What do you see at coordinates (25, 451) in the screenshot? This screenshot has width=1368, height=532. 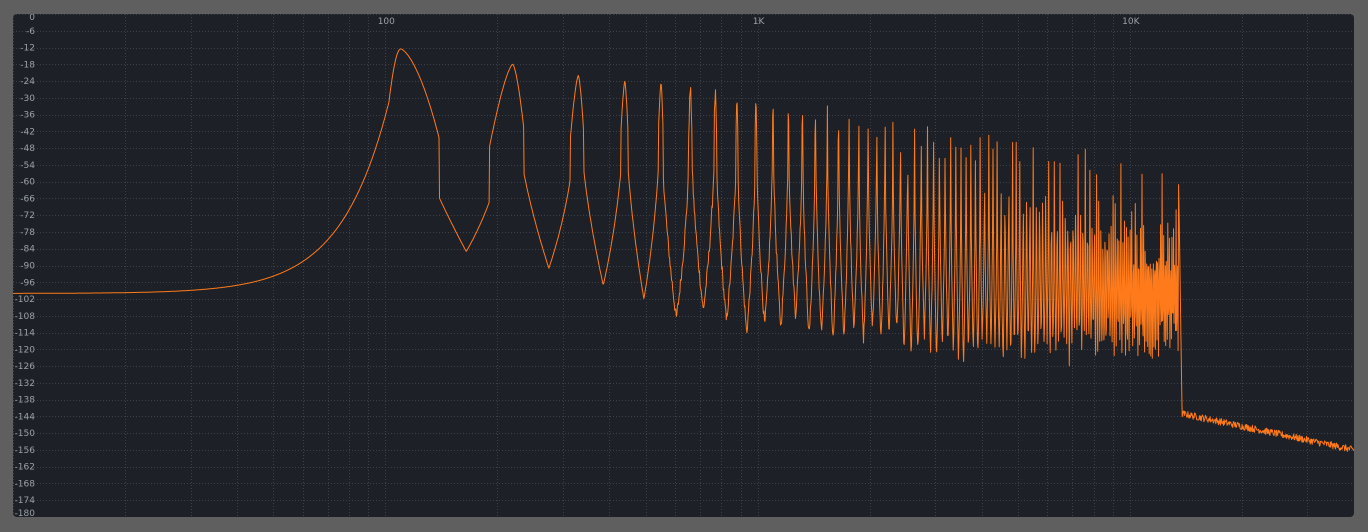 I see `y-tick-label: -156` at bounding box center [25, 451].